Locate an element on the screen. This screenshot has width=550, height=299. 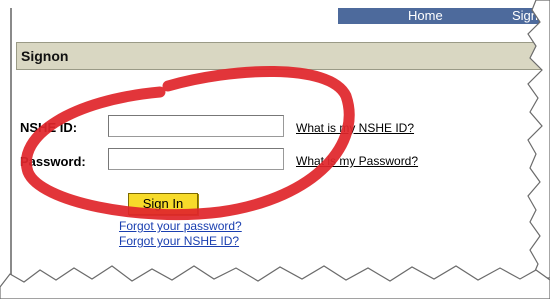
forgot-password-link: Forgot your password? is located at coordinates (180, 226).